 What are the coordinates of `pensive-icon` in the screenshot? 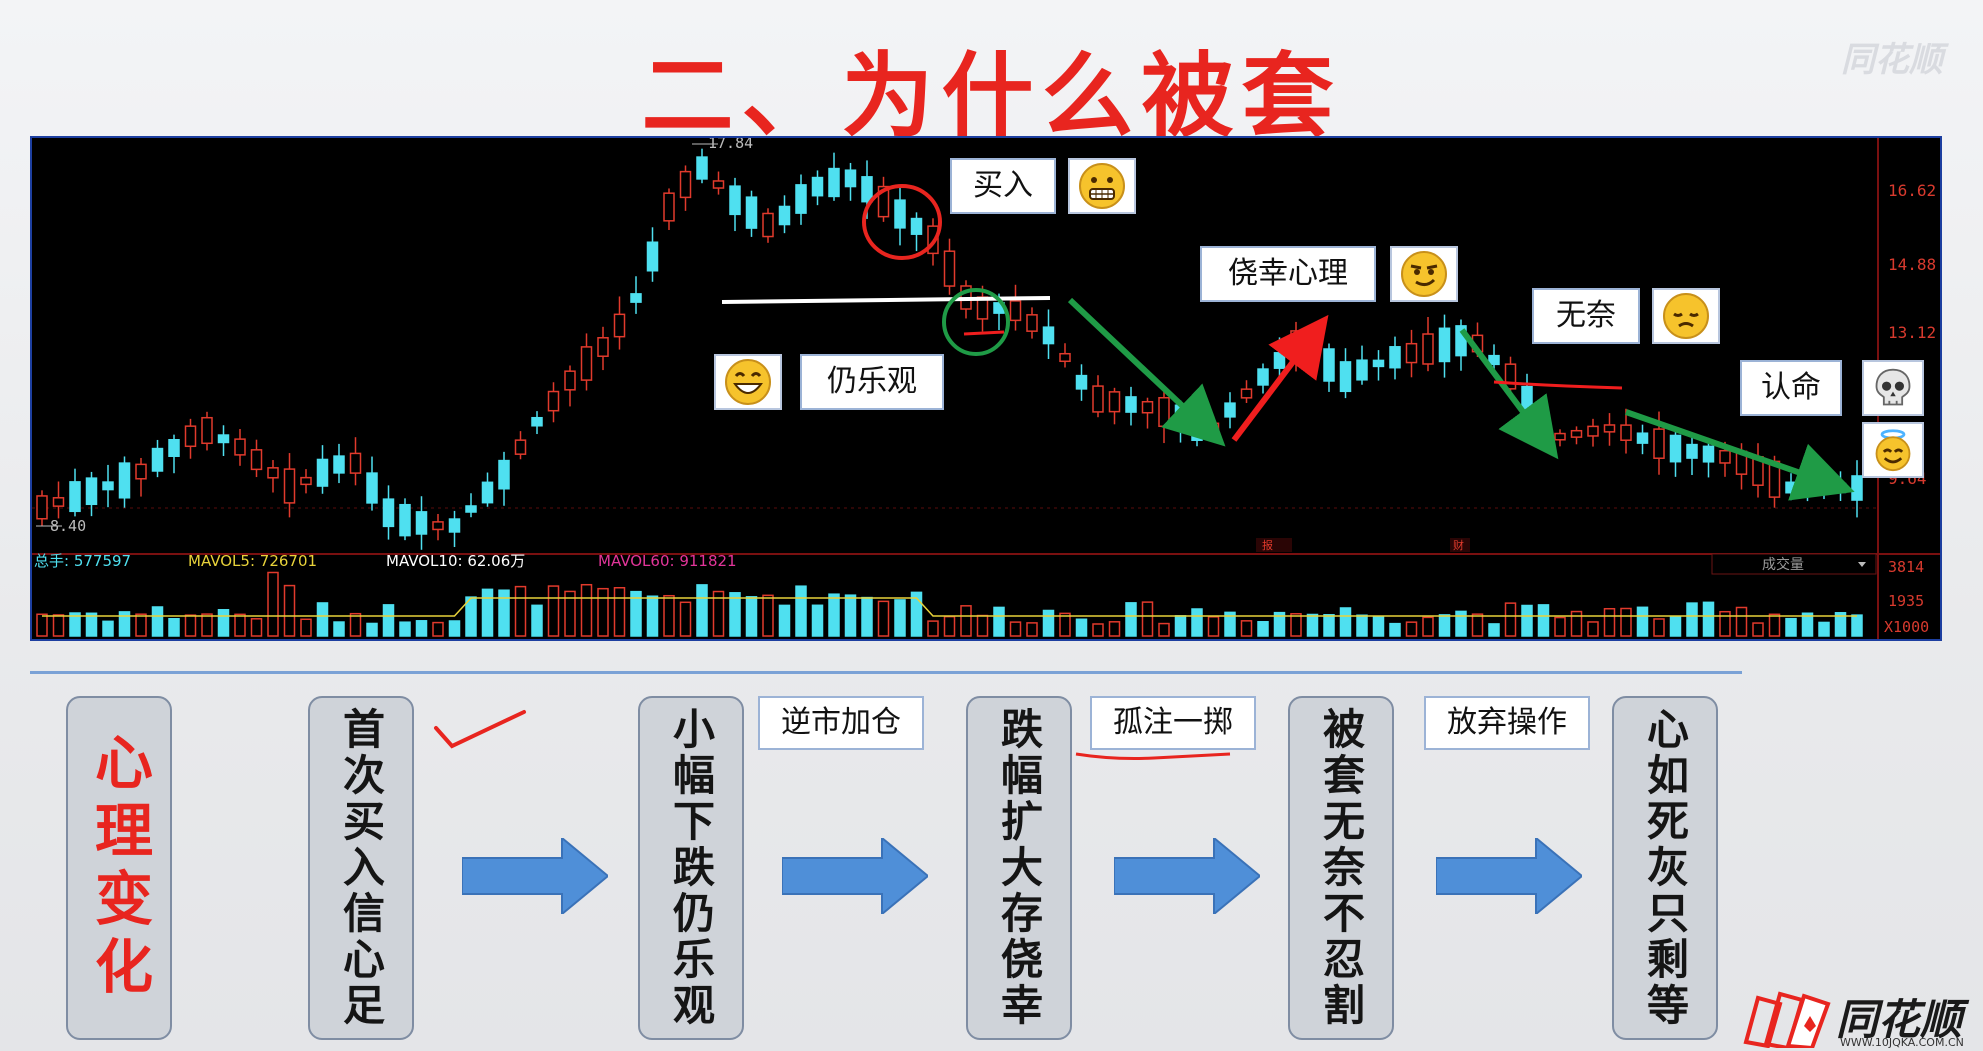 It's located at (1686, 316).